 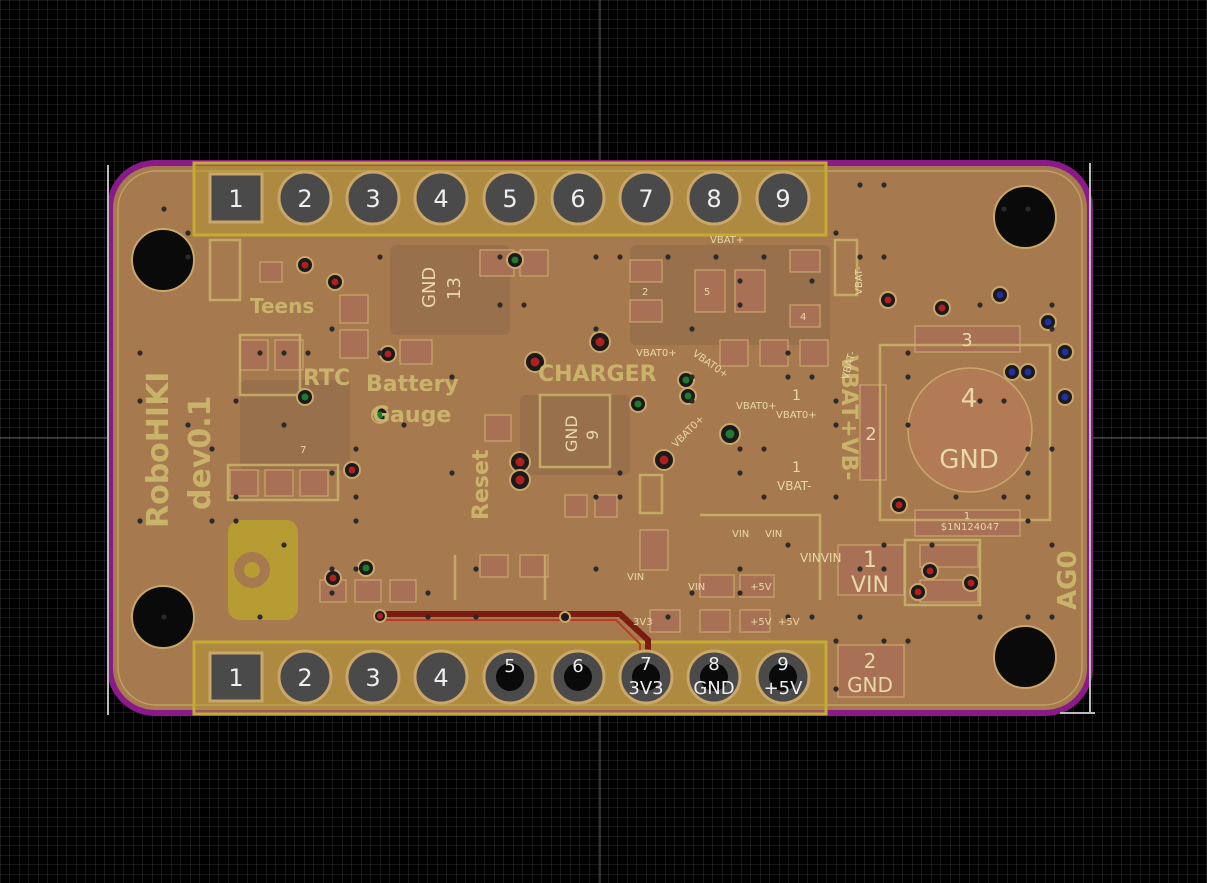 I want to click on bottom-header: 1 2 3 4 5 6 7 3V3 8 GND 9 +5V, so click(x=509, y=677).